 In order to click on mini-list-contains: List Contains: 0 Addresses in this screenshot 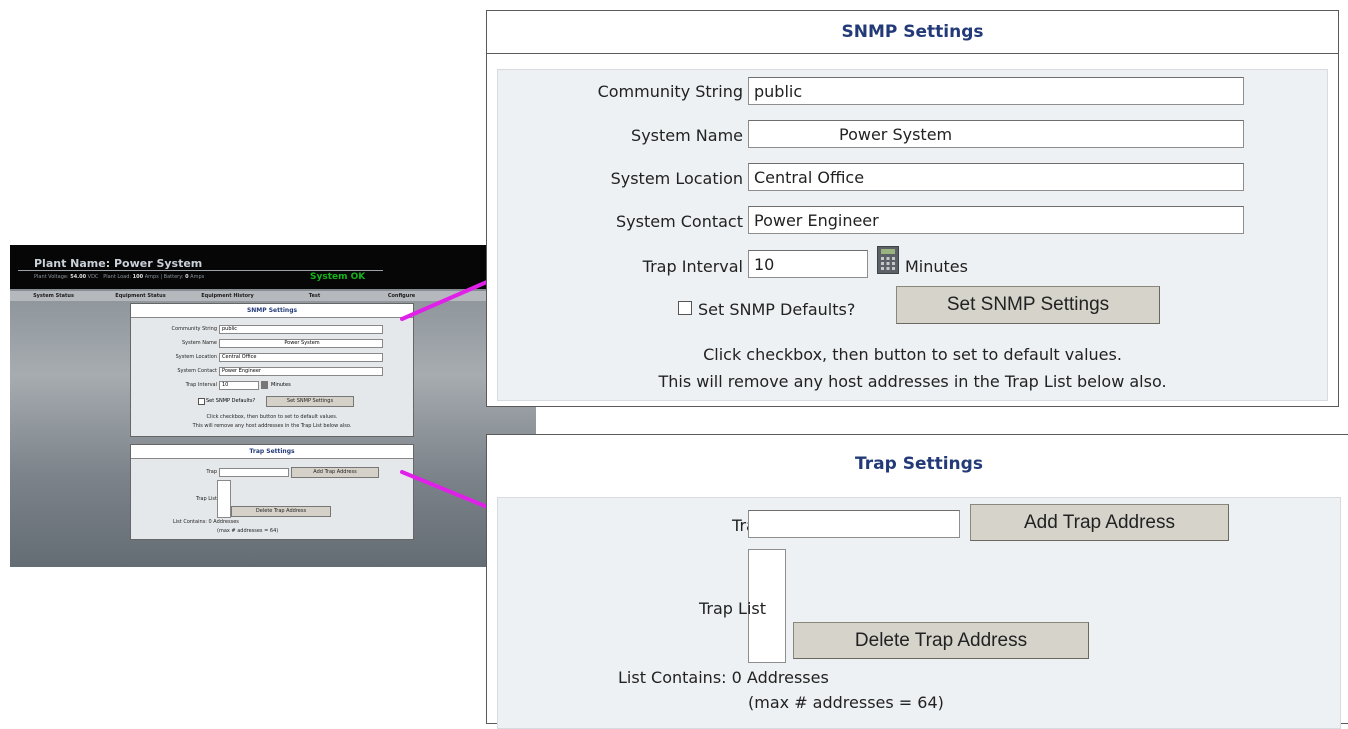, I will do `click(206, 522)`.